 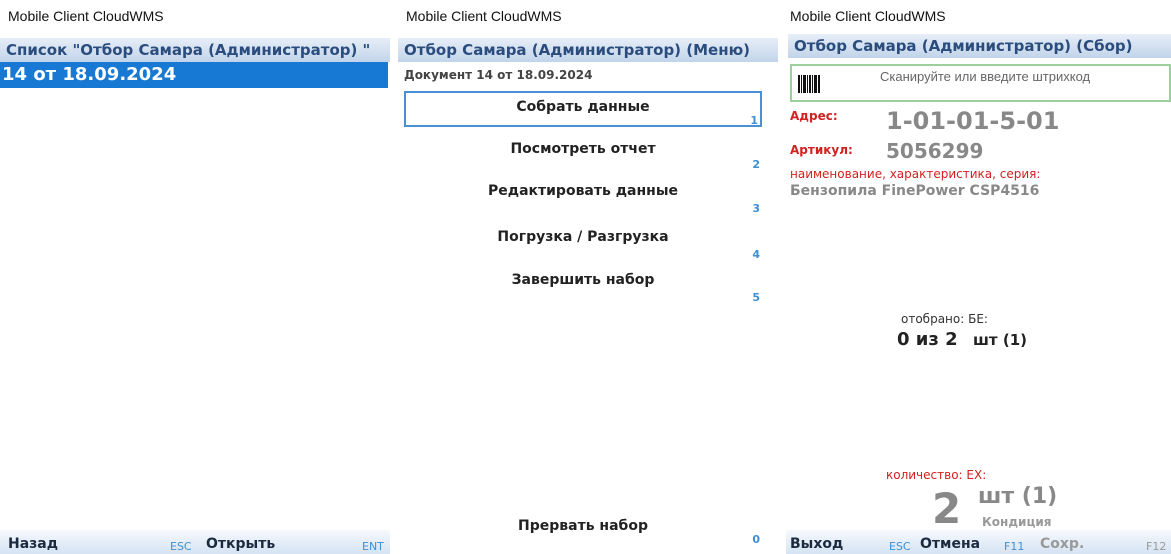 What do you see at coordinates (240, 544) in the screenshot?
I see `open-button: Открыть` at bounding box center [240, 544].